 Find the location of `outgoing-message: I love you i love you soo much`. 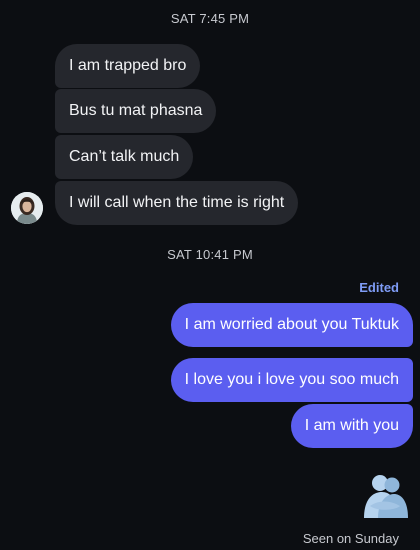

outgoing-message: I love you i love you soo much is located at coordinates (291, 380).